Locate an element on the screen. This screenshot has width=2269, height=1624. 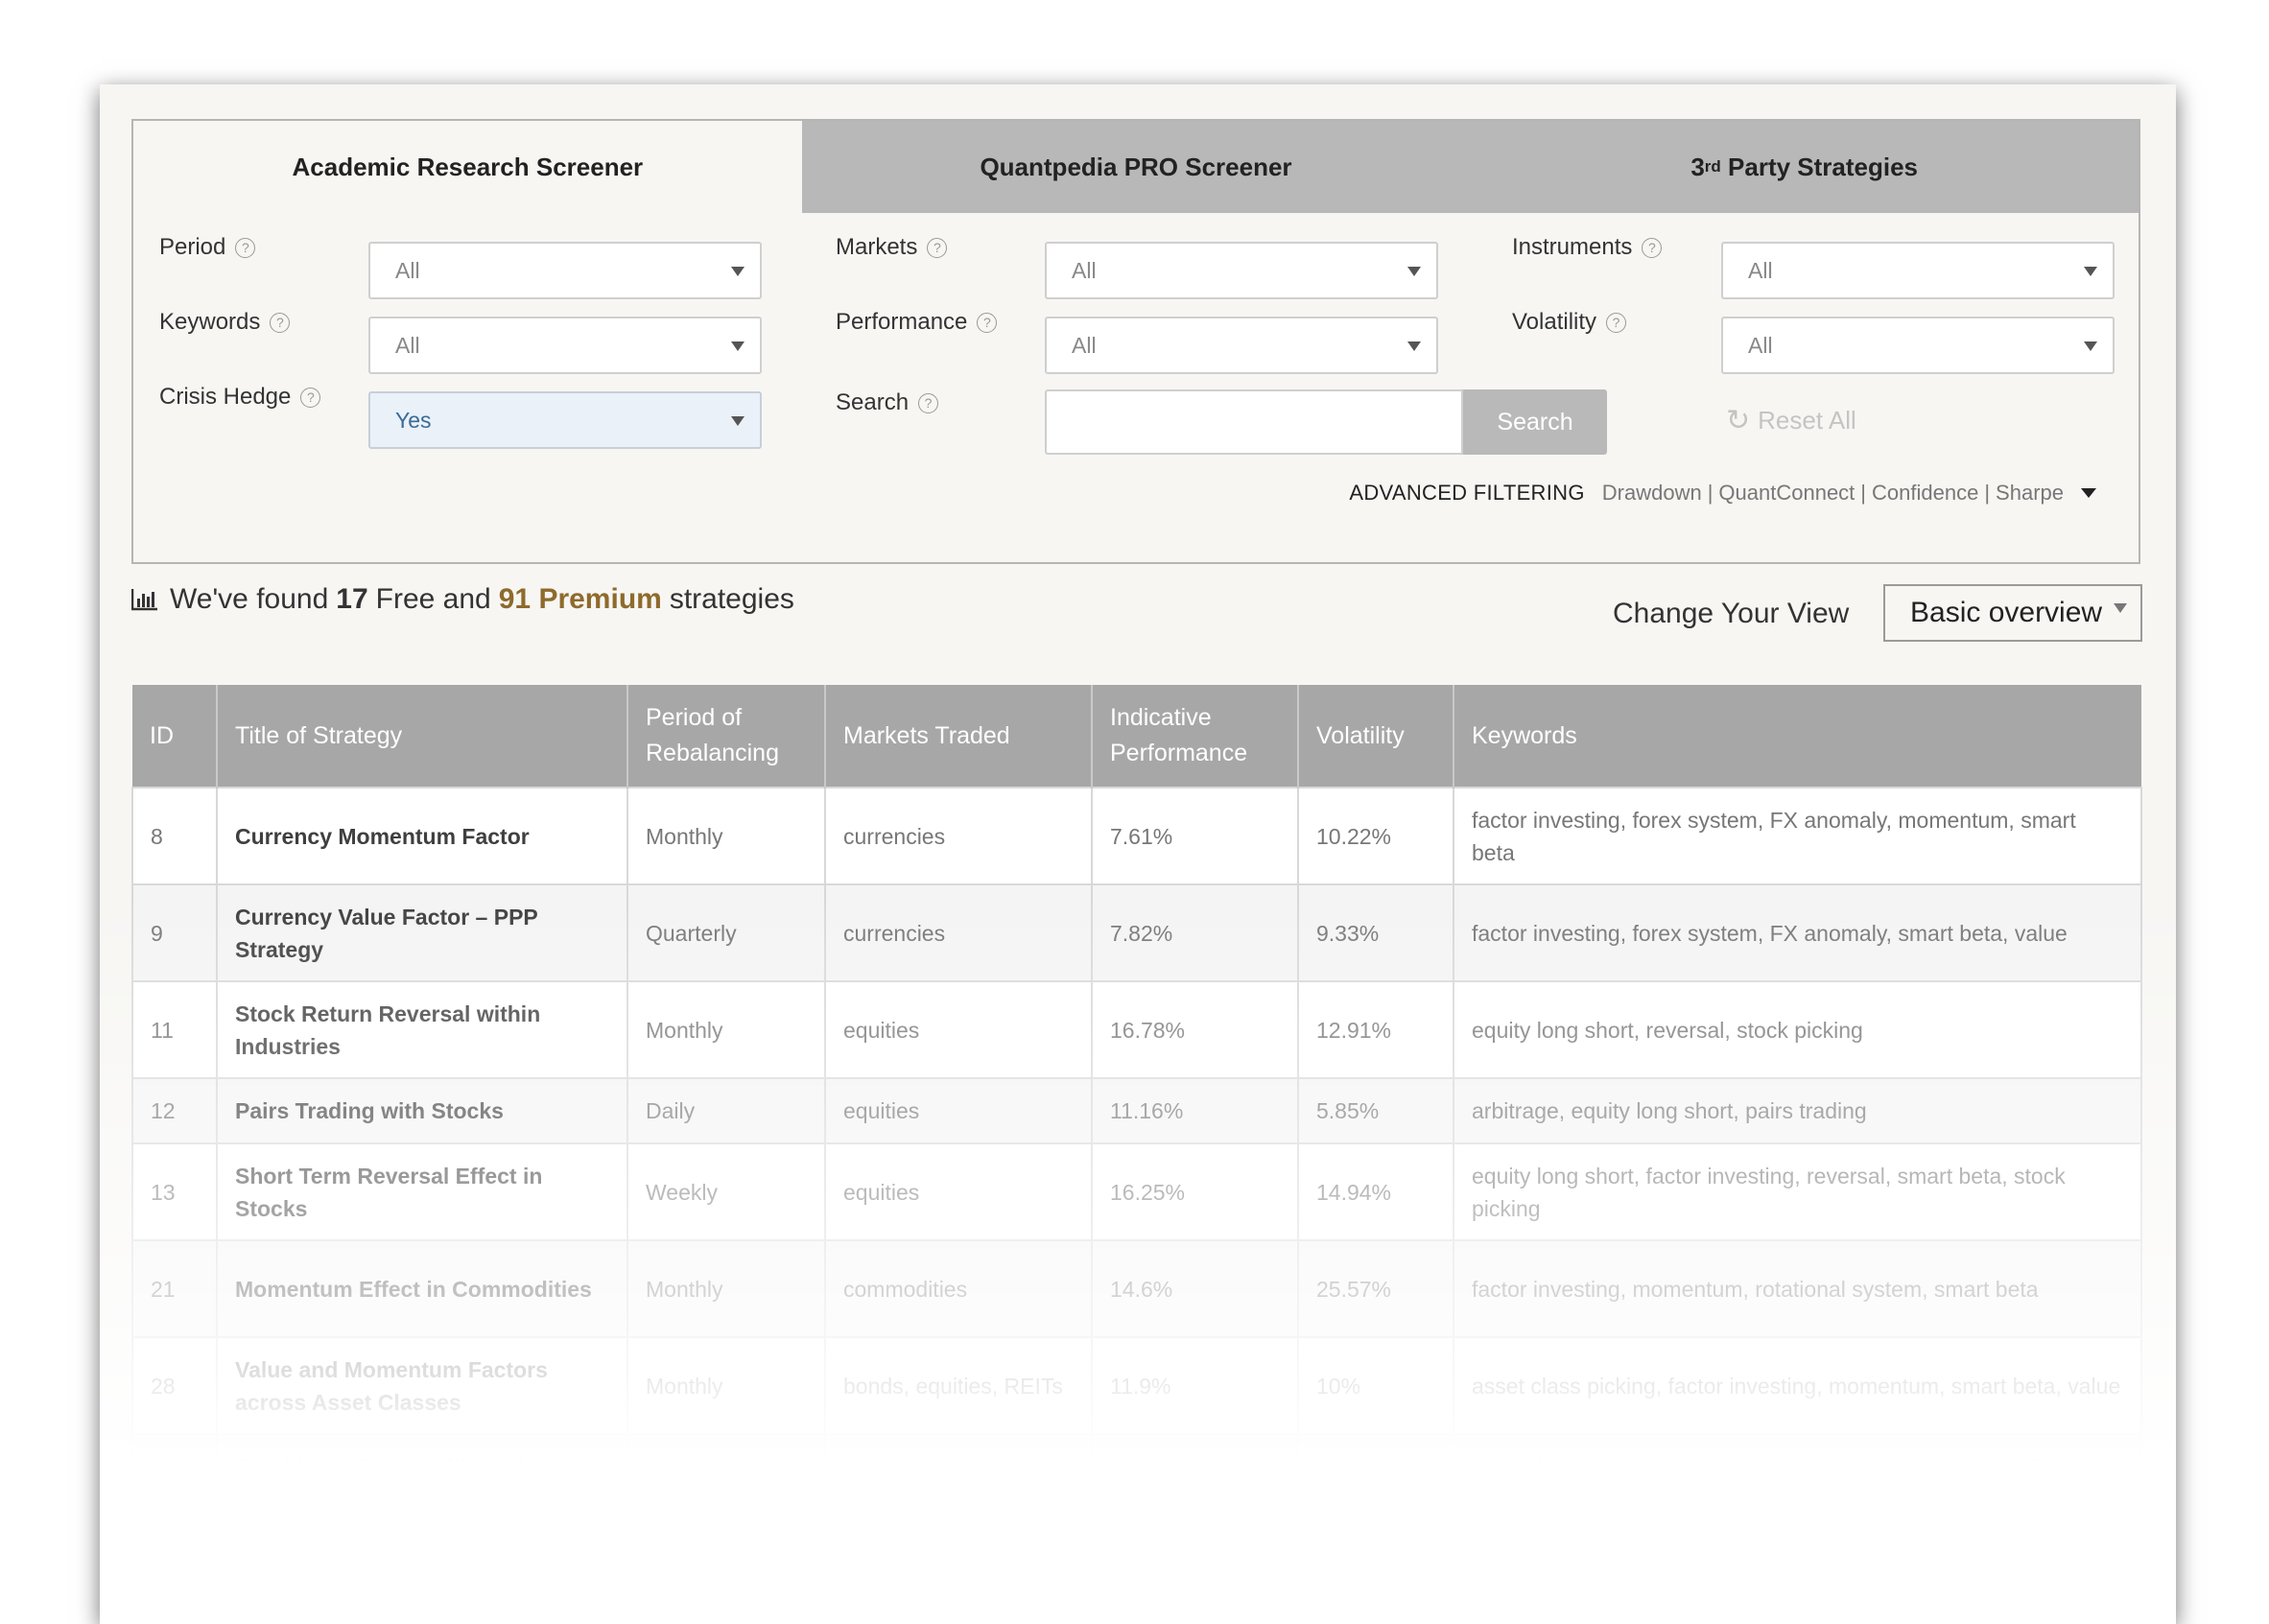
cell-performance: 7.82% is located at coordinates (1195, 932).